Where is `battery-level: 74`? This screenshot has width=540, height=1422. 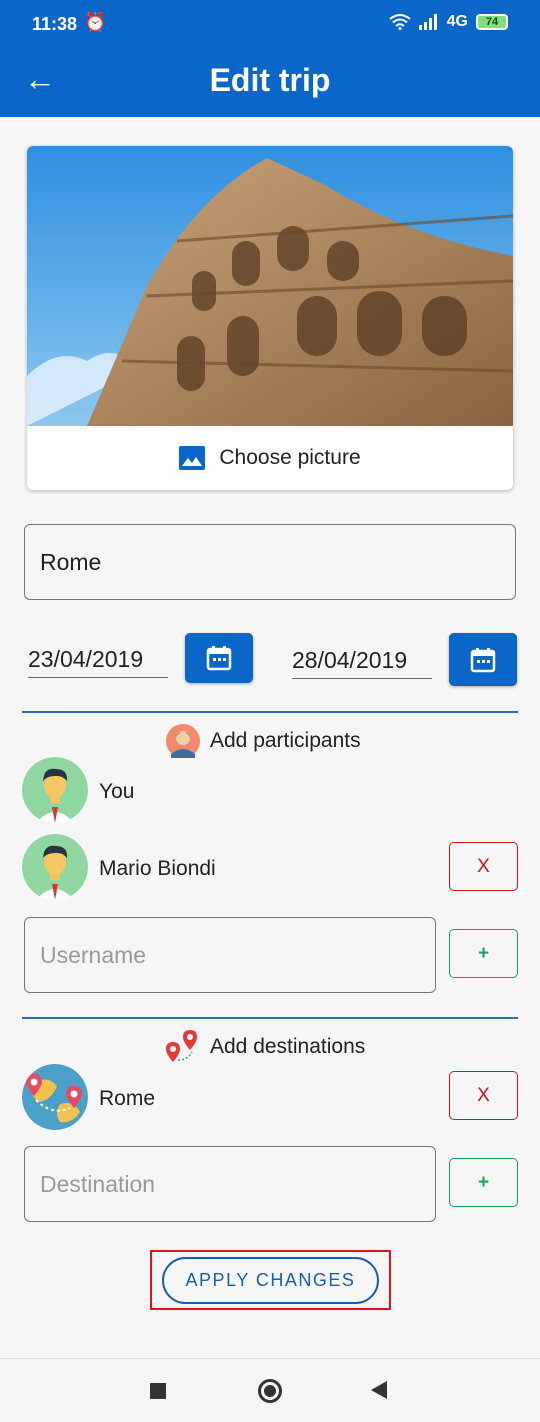 battery-level: 74 is located at coordinates (492, 22).